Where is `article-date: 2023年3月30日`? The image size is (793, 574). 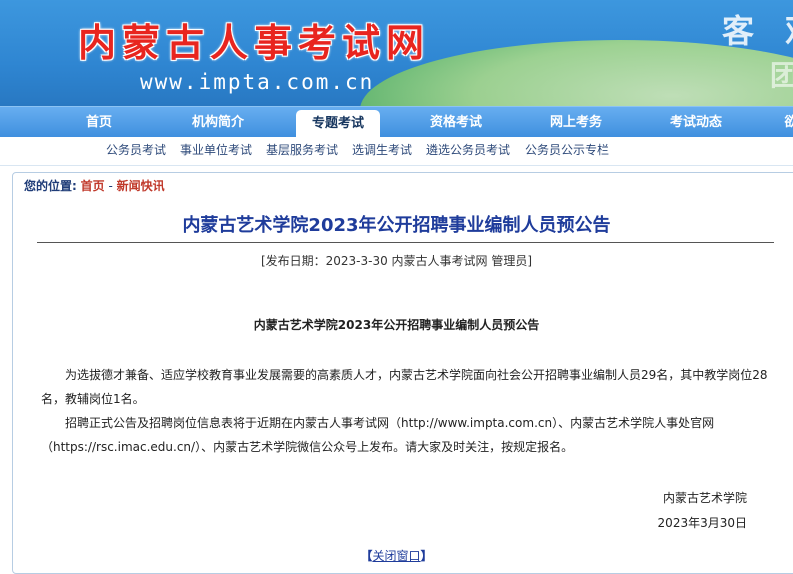
article-date: 2023年3月30日 is located at coordinates (702, 523).